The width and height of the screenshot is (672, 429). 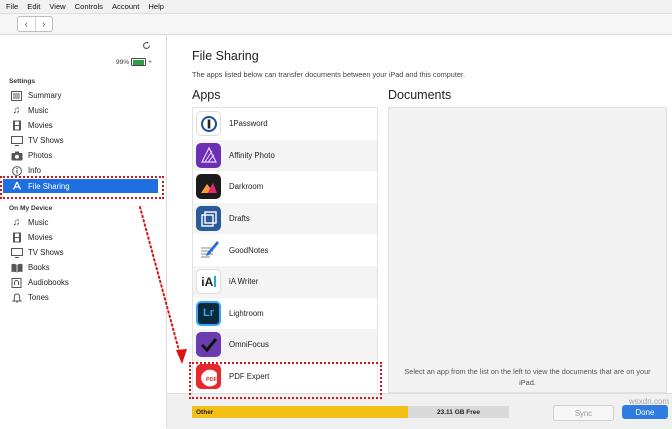 What do you see at coordinates (33, 6) in the screenshot?
I see `menu-edit: Edit` at bounding box center [33, 6].